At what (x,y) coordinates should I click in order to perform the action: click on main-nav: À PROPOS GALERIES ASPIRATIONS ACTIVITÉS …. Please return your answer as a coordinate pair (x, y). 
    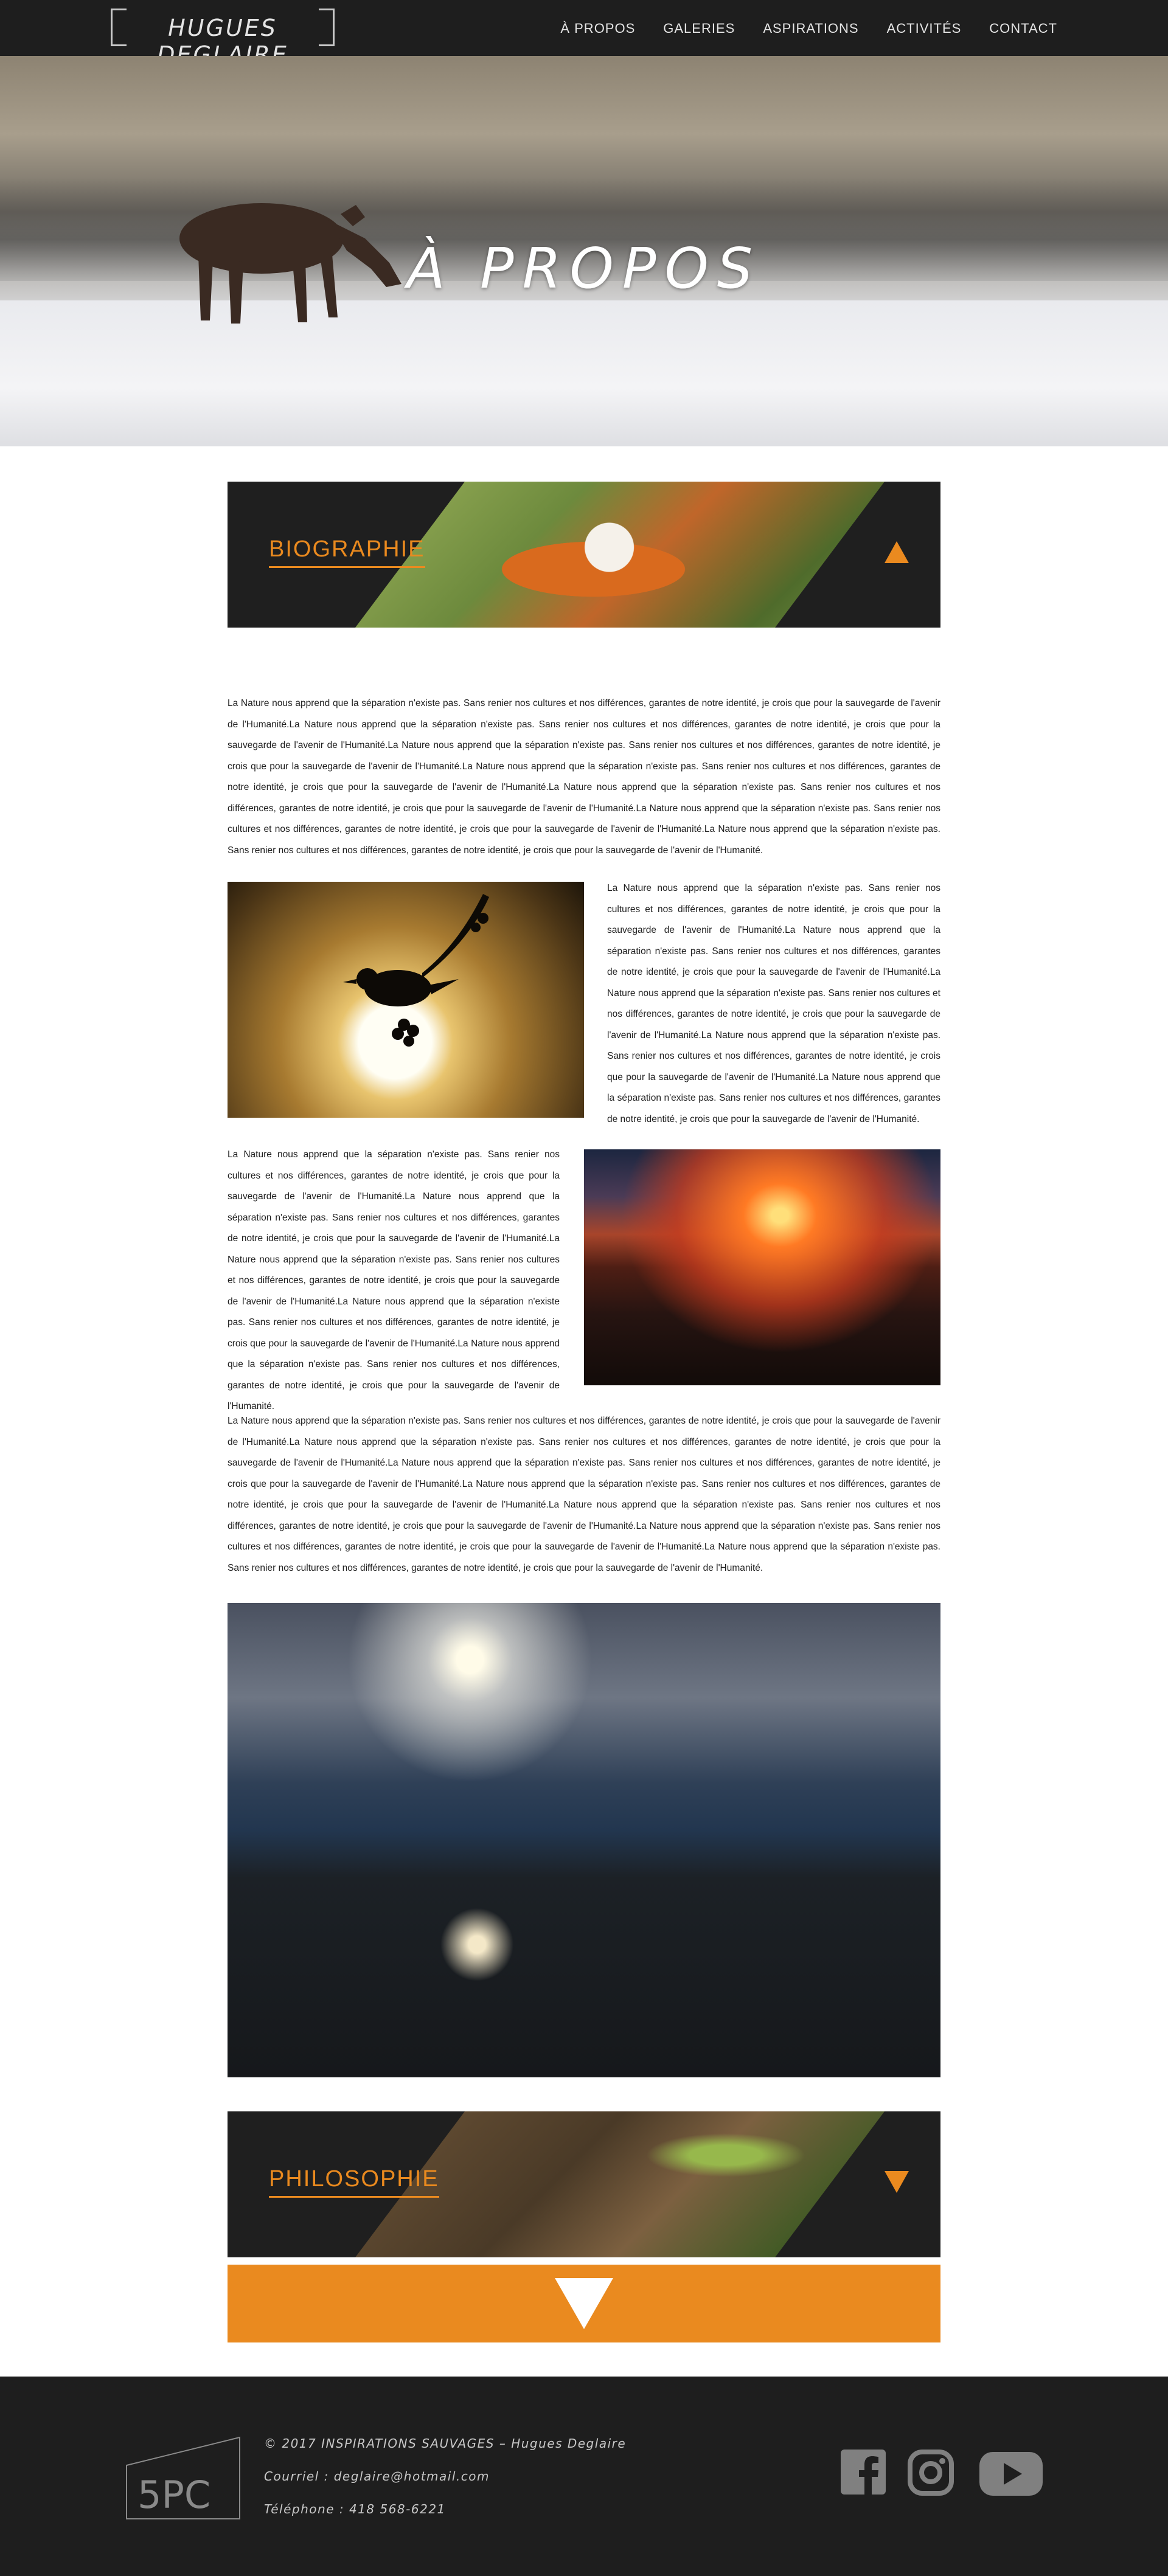
    Looking at the image, I should click on (794, 28).